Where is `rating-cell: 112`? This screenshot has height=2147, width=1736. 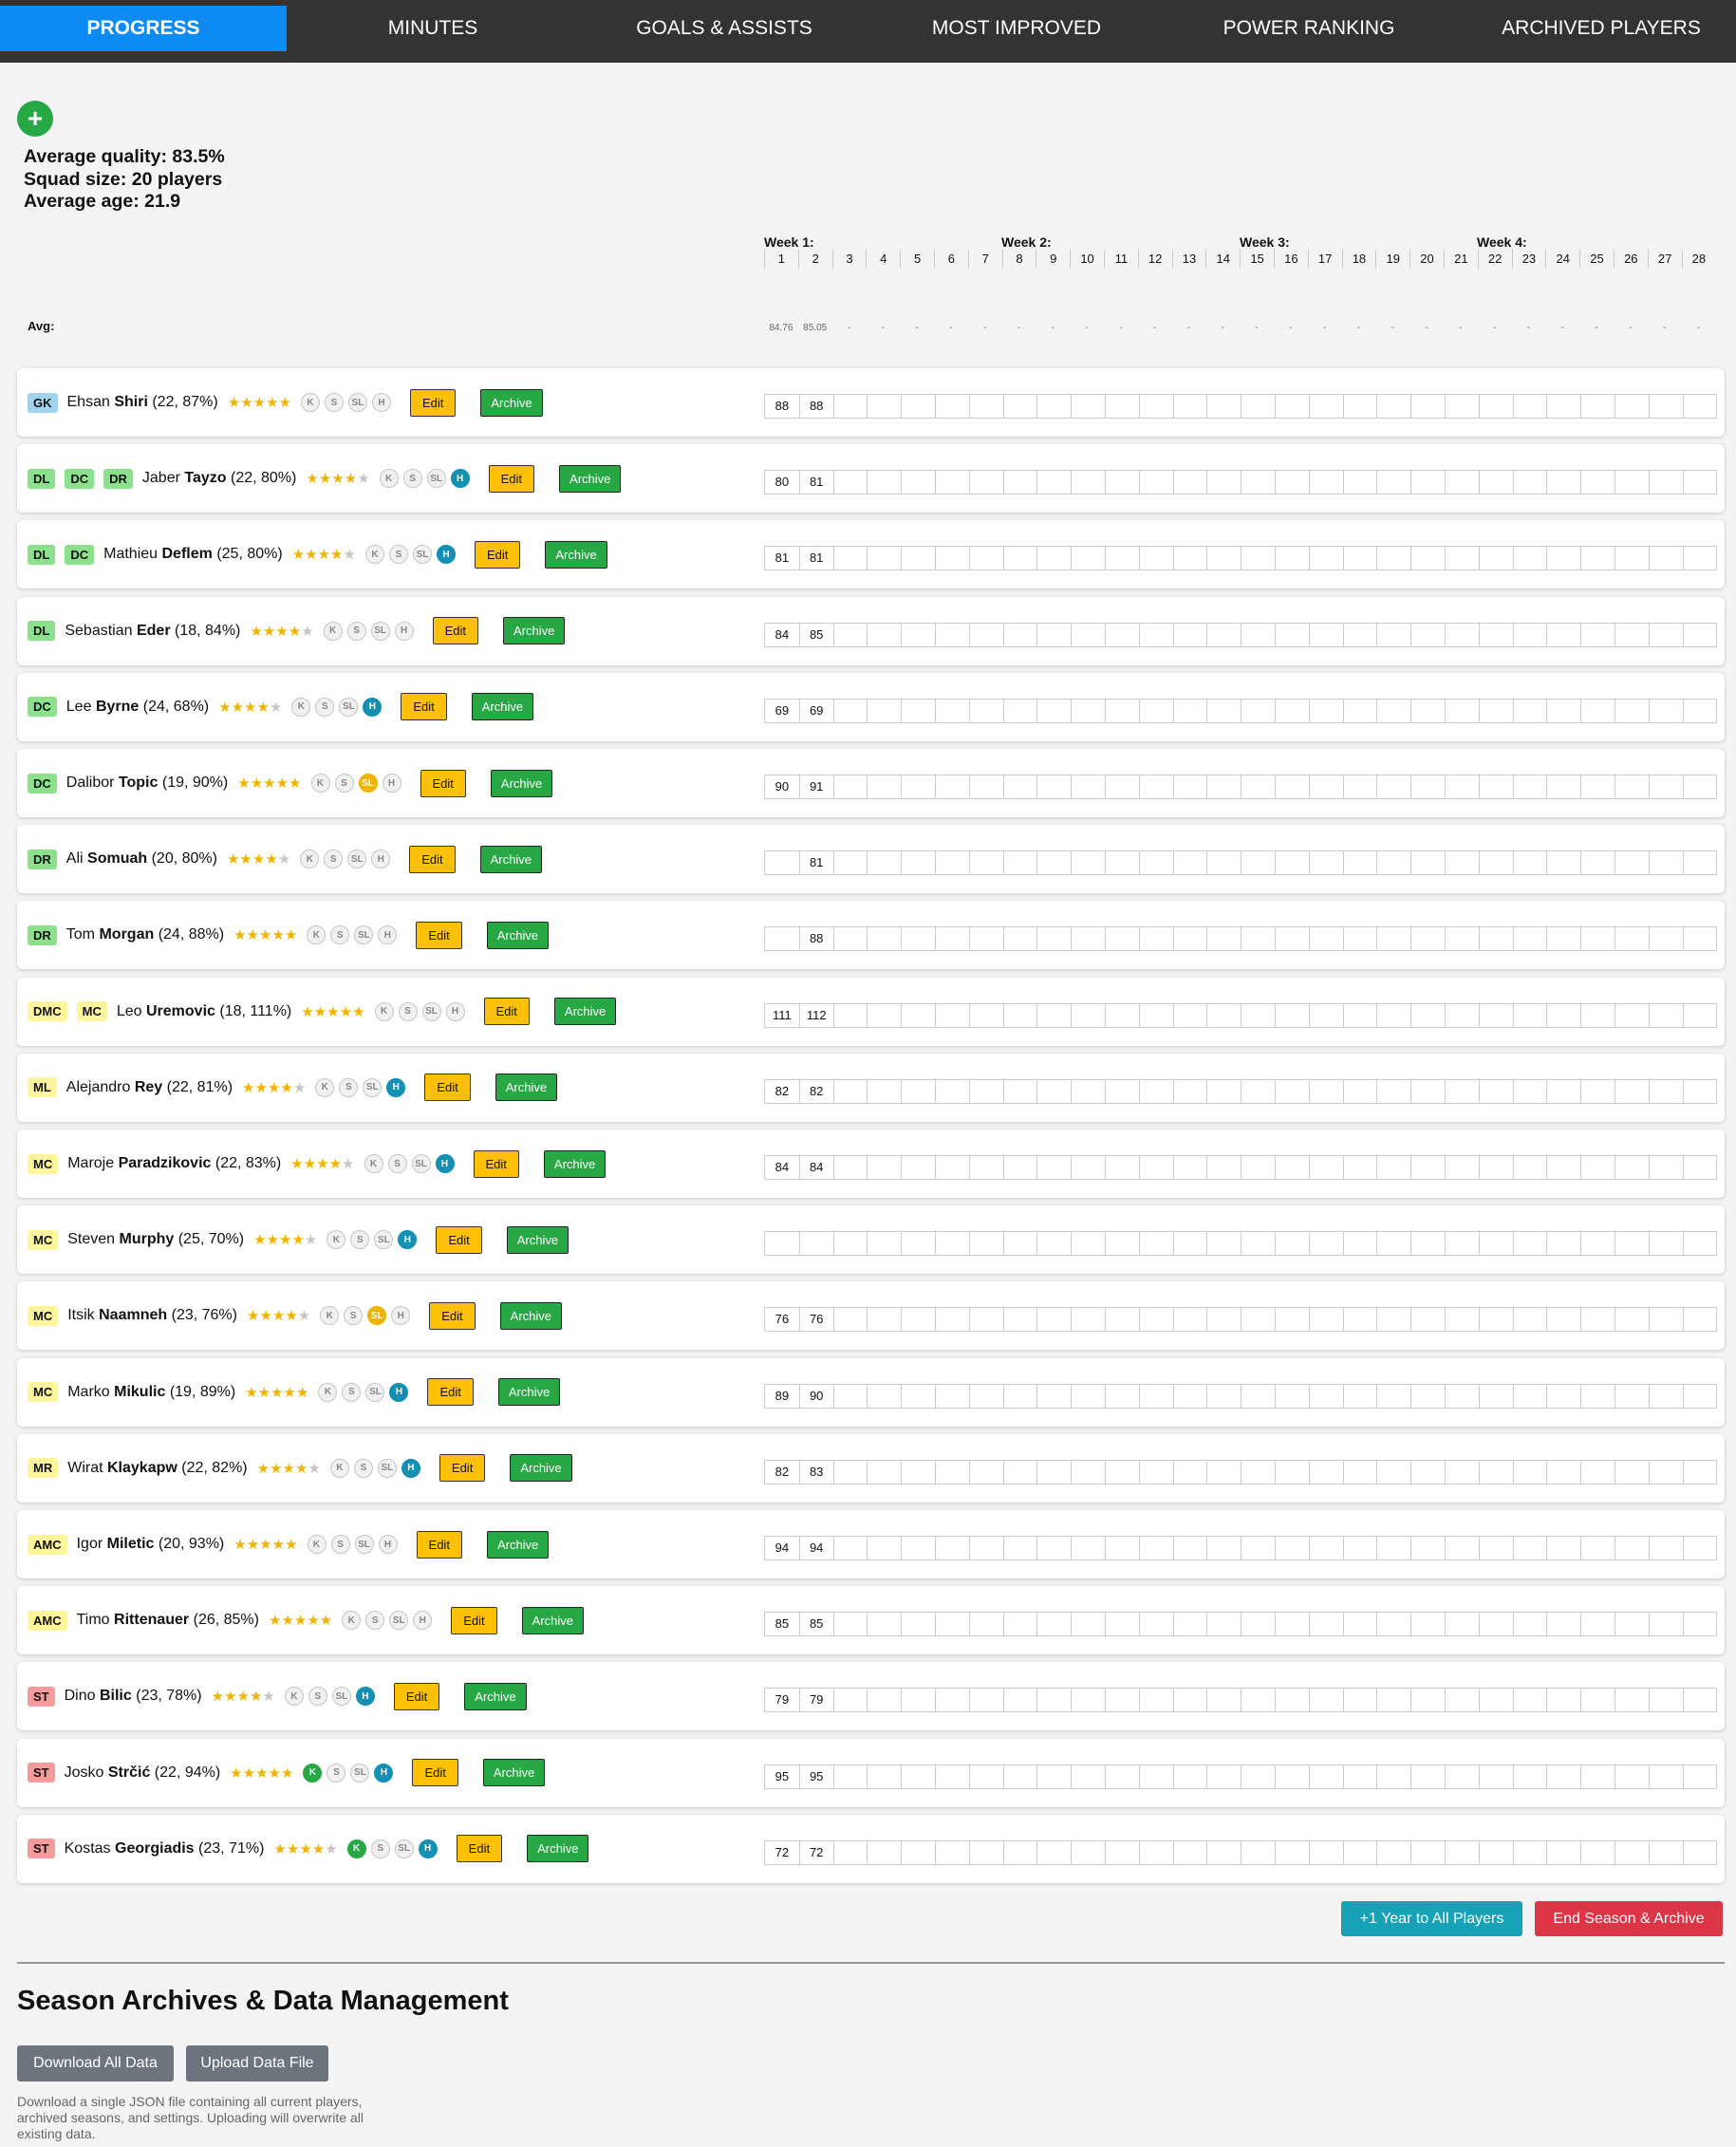
rating-cell: 112 is located at coordinates (815, 1015).